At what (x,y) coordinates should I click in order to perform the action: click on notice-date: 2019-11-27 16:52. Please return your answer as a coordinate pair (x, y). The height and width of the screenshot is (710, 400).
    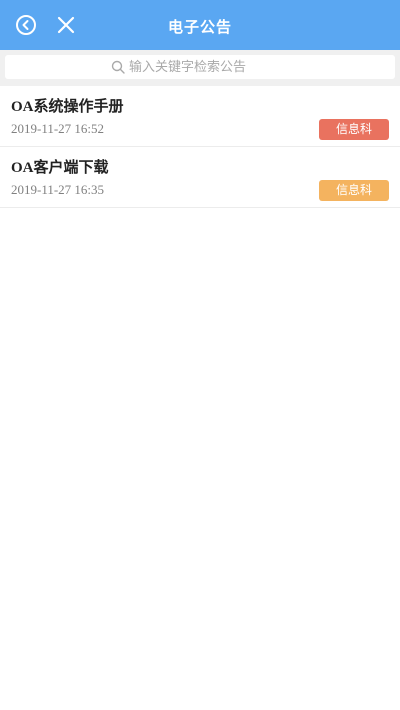
    Looking at the image, I should click on (58, 128).